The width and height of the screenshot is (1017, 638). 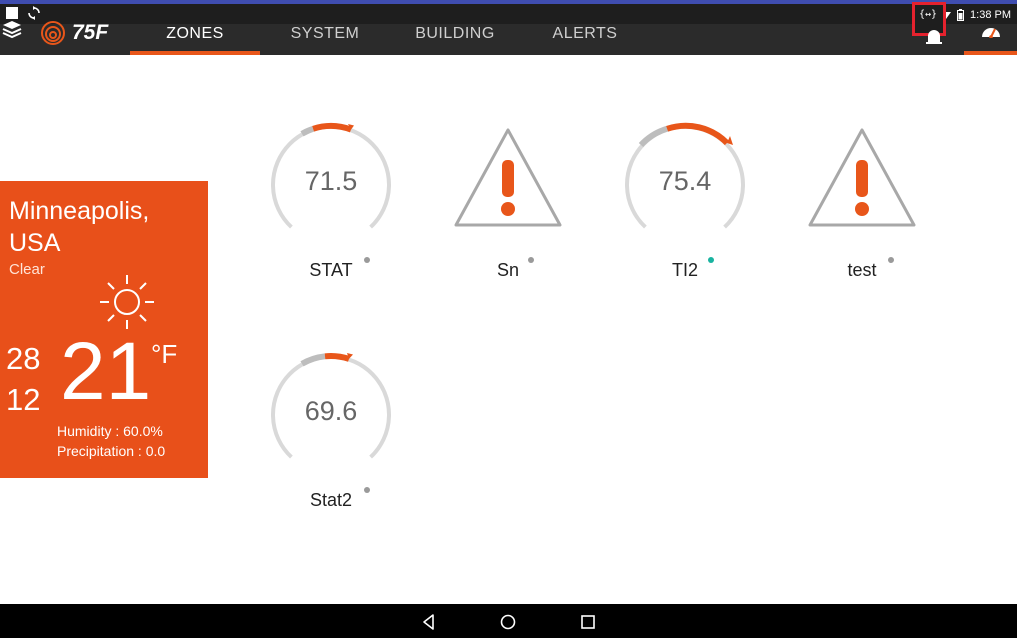 I want to click on battery-icon, so click(x=961, y=15).